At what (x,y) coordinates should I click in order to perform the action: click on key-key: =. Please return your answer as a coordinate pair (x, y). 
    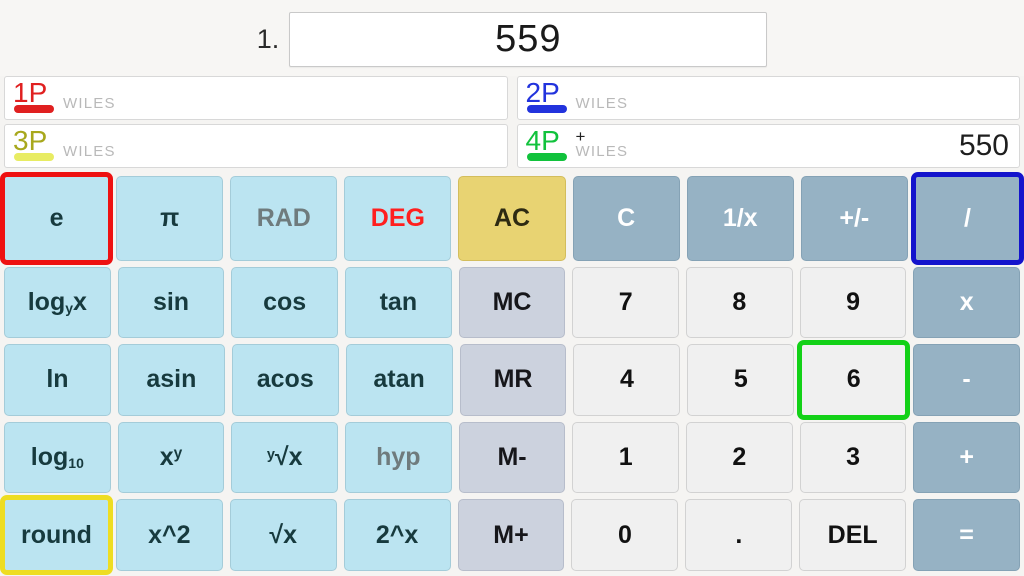
    Looking at the image, I should click on (967, 535).